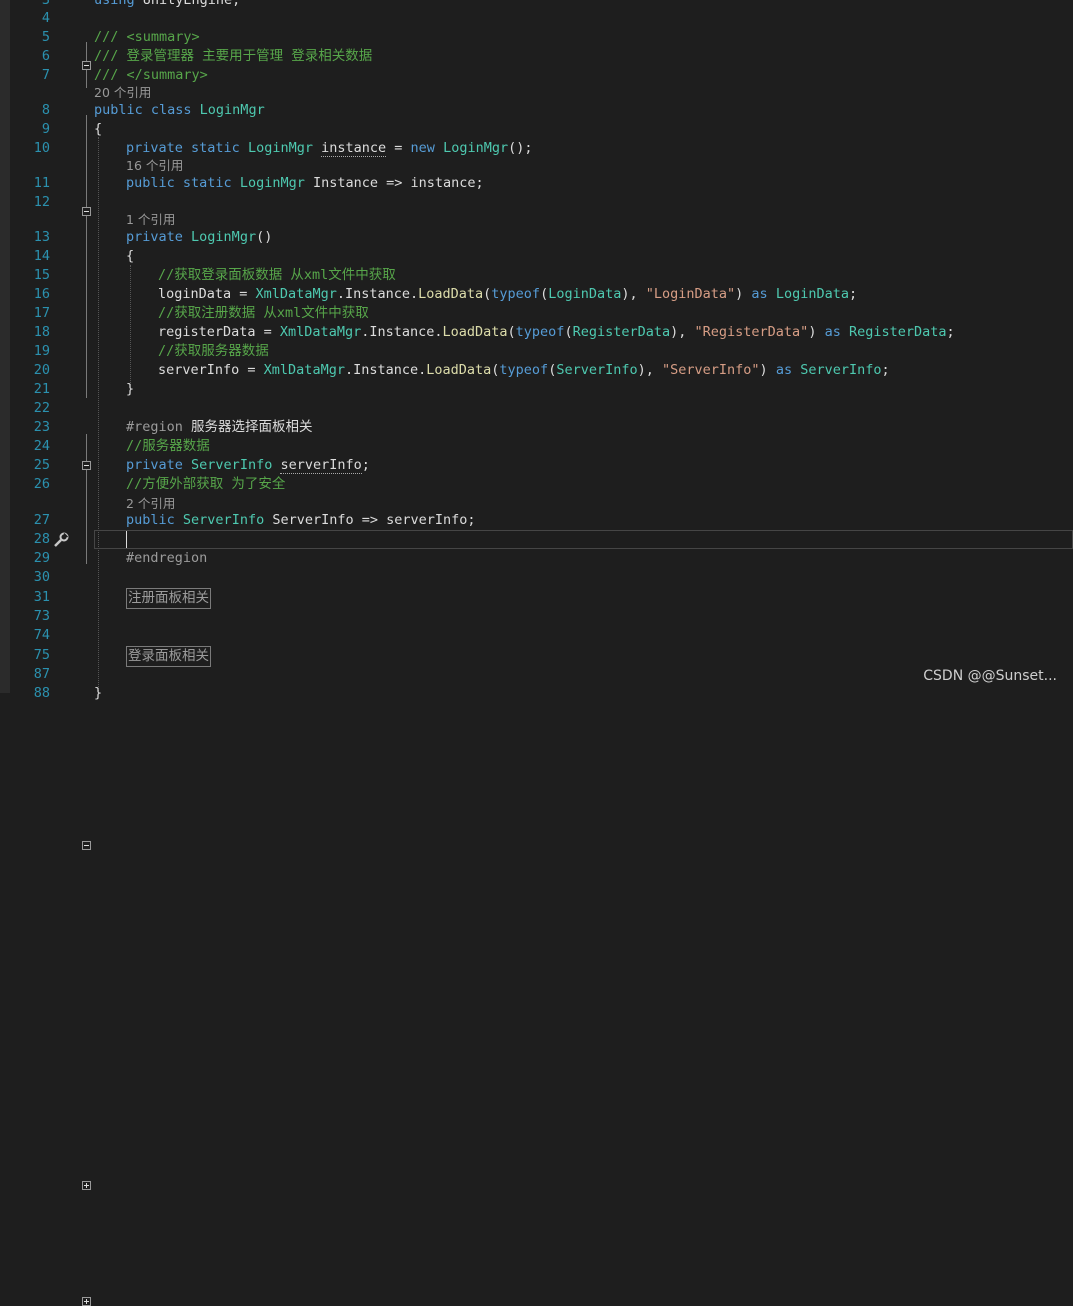 This screenshot has height=1306, width=1073. Describe the element at coordinates (41, 148) in the screenshot. I see `line-number: 10` at that location.